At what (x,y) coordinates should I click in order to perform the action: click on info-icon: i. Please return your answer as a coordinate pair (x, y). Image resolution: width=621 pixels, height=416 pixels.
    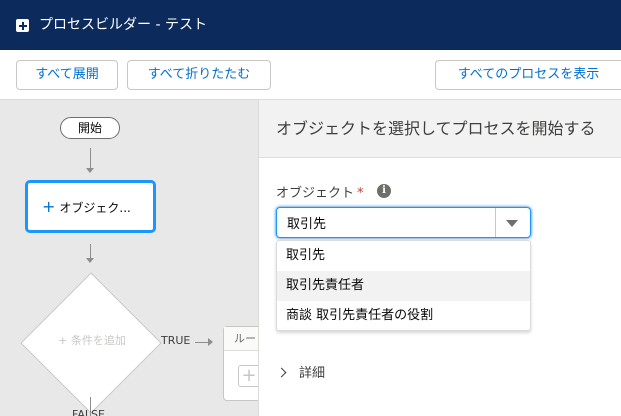
    Looking at the image, I should click on (384, 191).